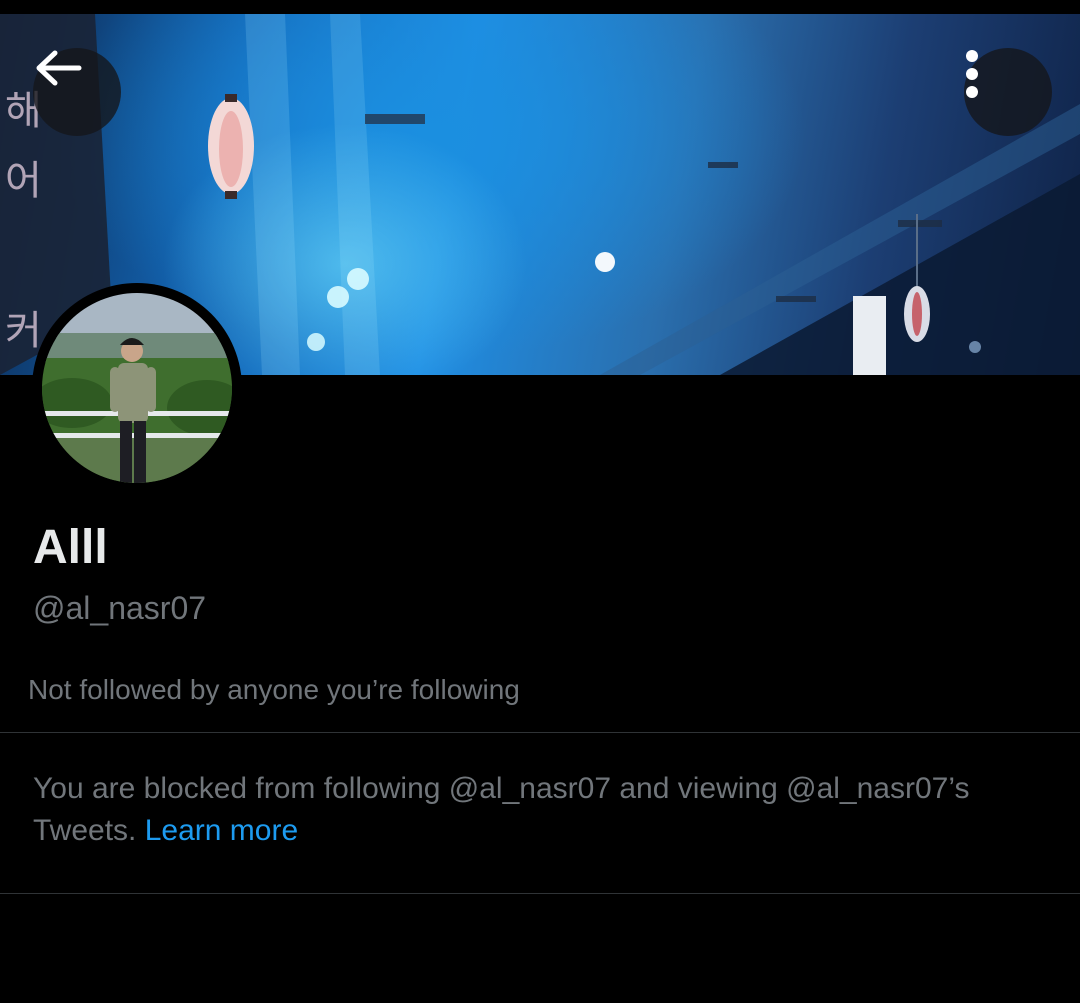  I want to click on more-options-button, so click(1008, 92).